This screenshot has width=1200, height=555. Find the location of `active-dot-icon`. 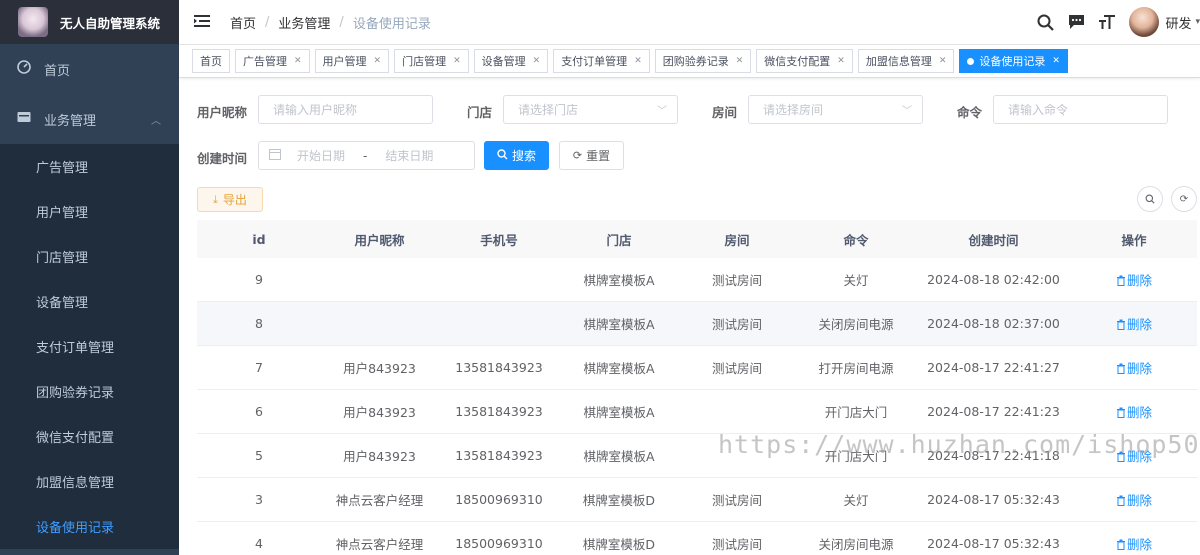

active-dot-icon is located at coordinates (971, 61).